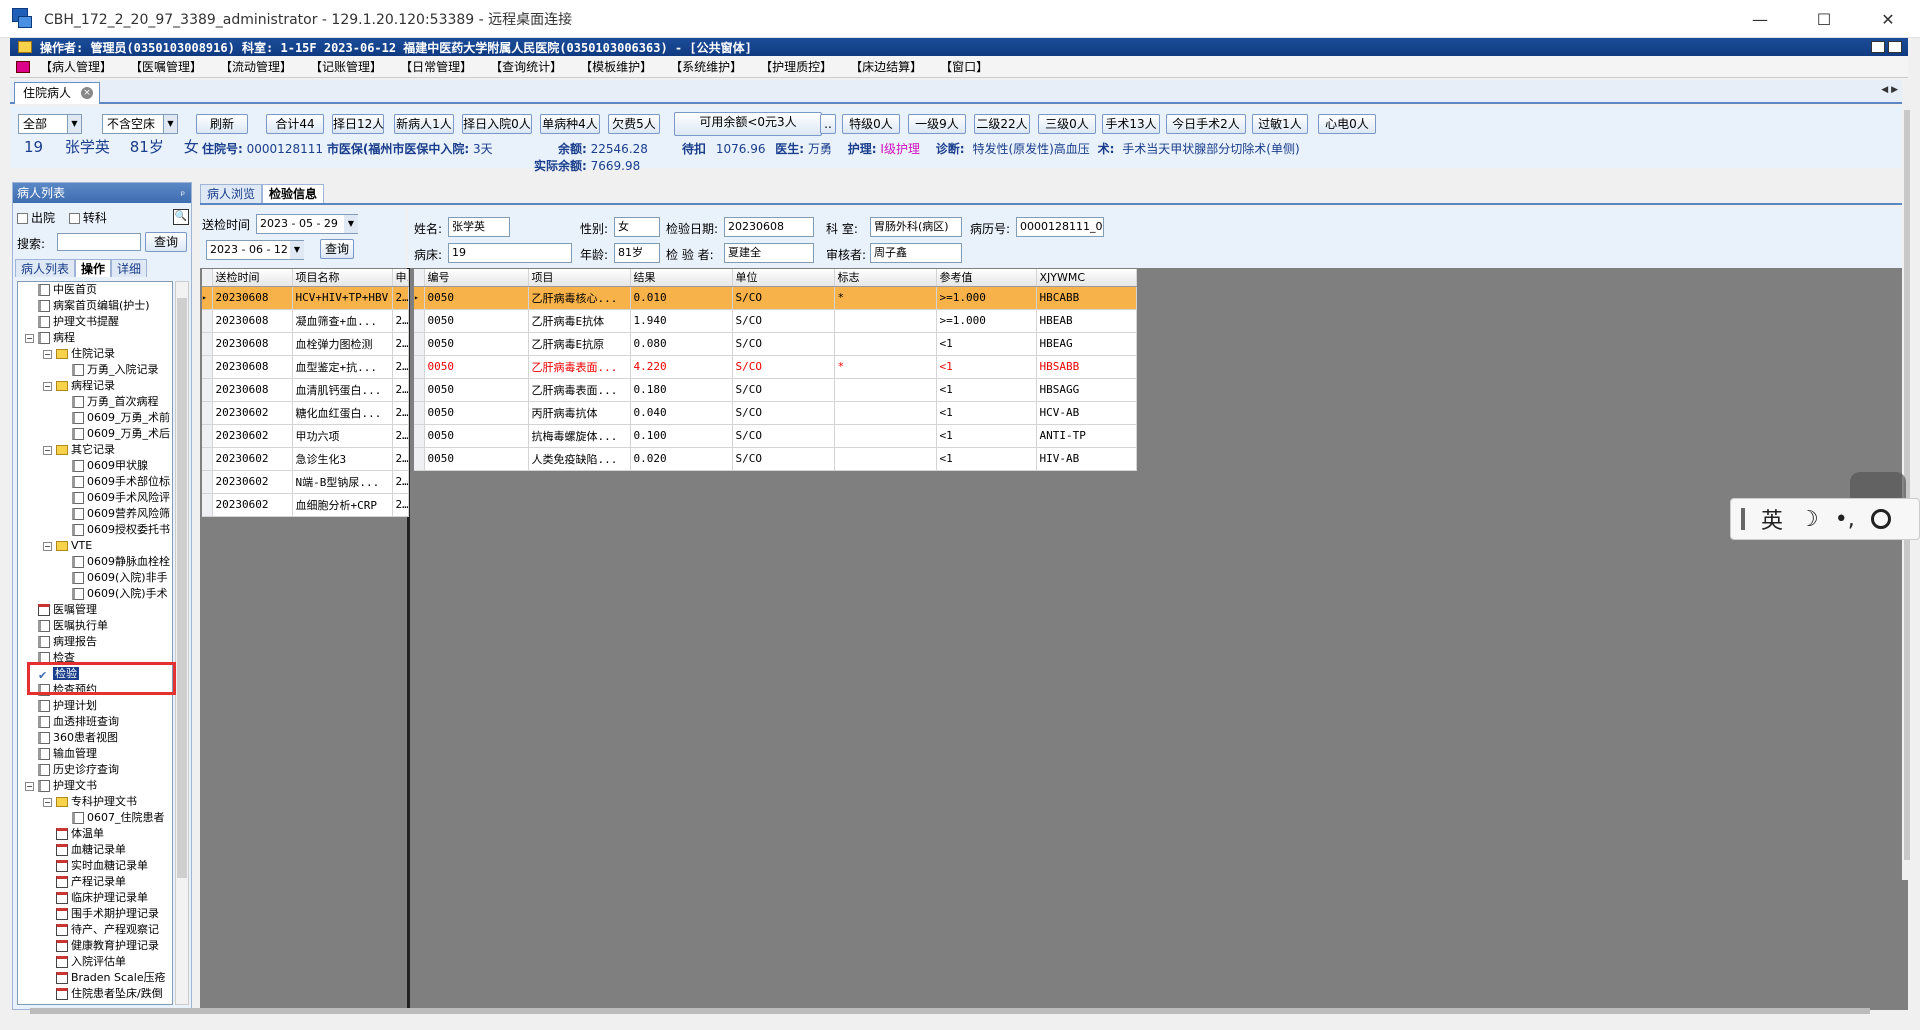  I want to click on toolbar-button: 手术13人, so click(1131, 124).